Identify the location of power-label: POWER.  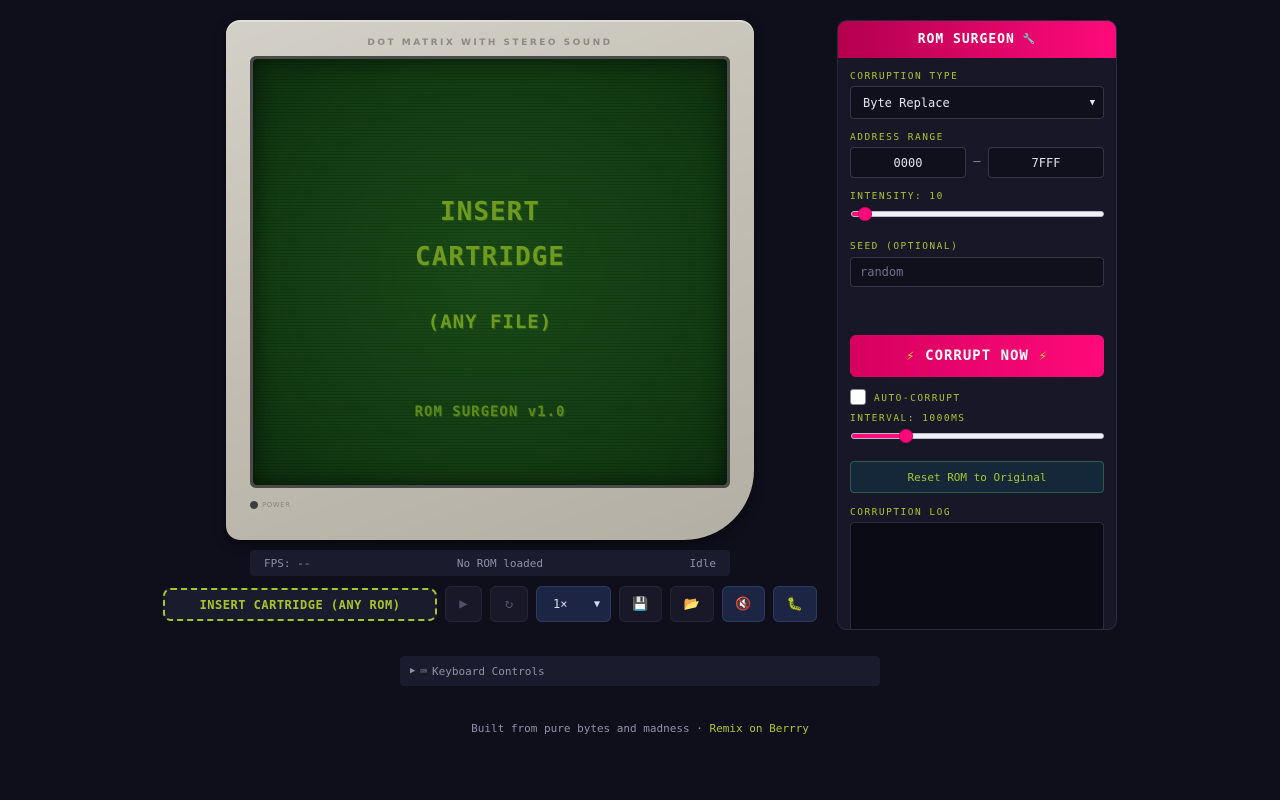
(276, 505).